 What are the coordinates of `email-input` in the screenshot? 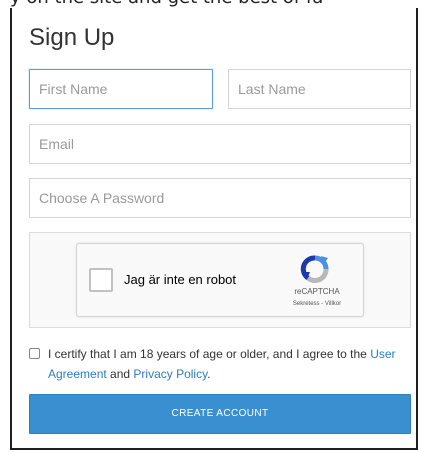 It's located at (220, 144).